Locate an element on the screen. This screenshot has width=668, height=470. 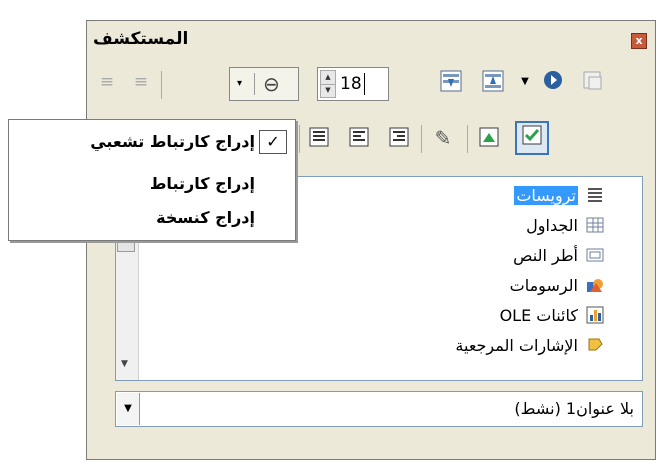
tables-icon is located at coordinates (595, 225).